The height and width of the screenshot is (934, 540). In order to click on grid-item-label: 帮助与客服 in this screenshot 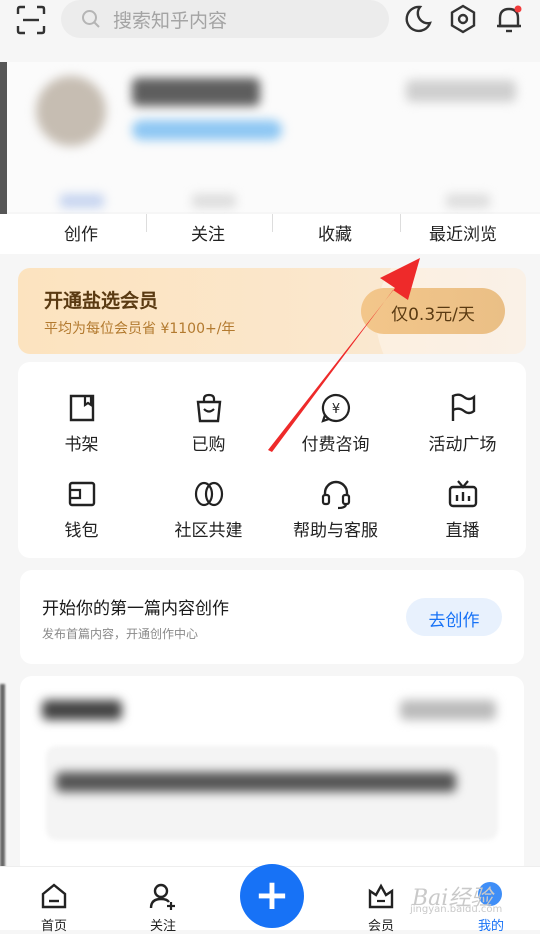, I will do `click(335, 531)`.